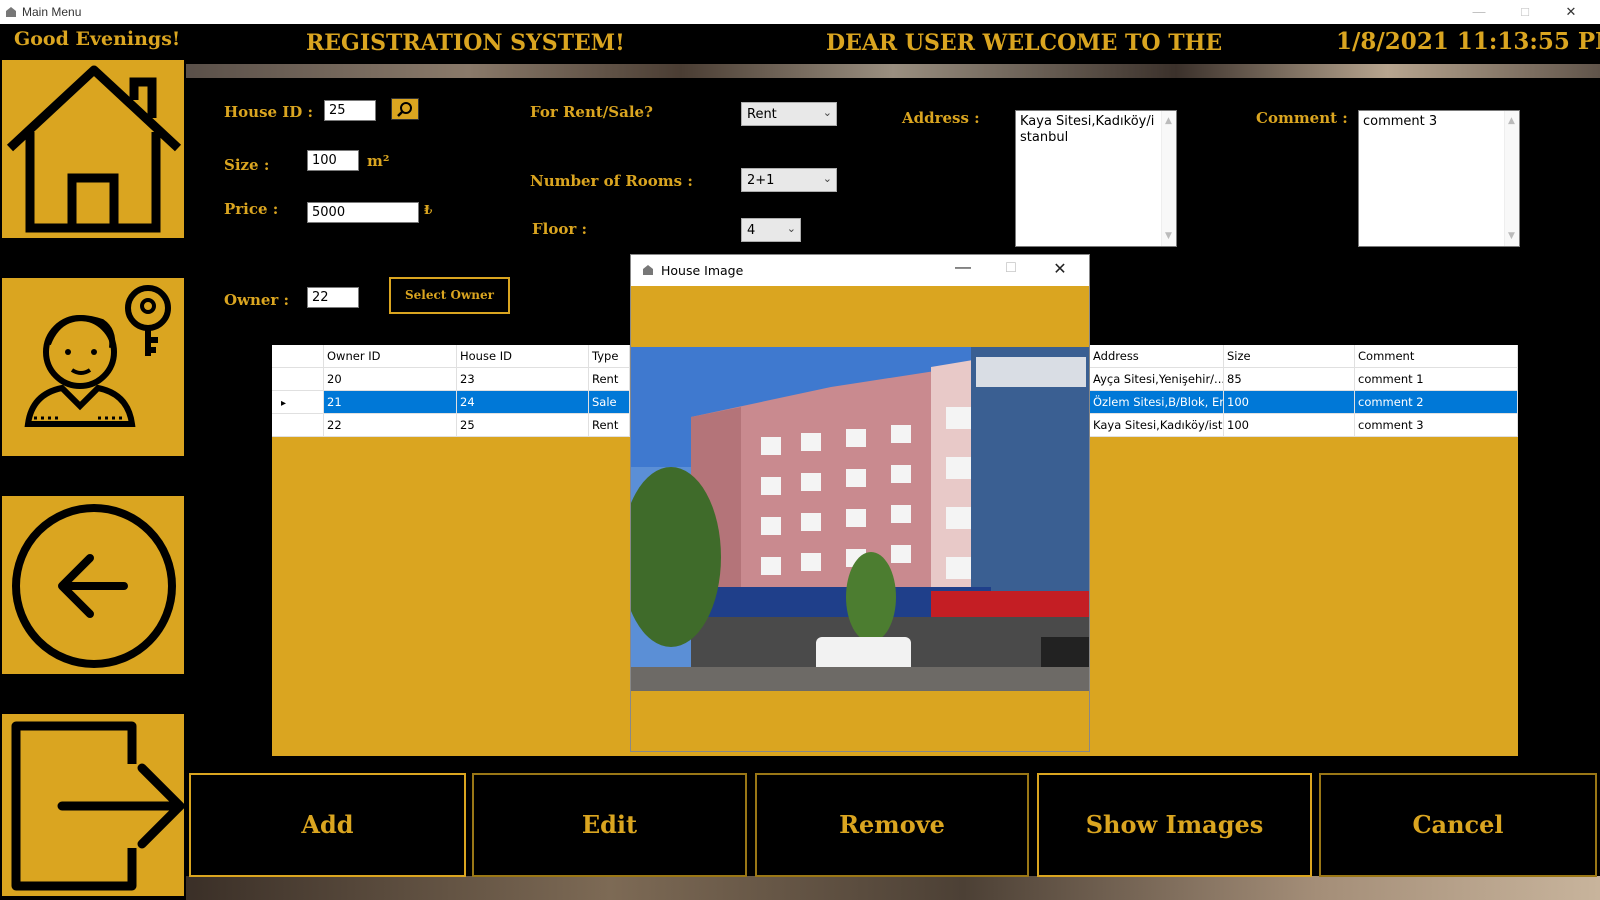 This screenshot has height=900, width=1600. What do you see at coordinates (762, 114) in the screenshot?
I see `rent-sale-value: Rent` at bounding box center [762, 114].